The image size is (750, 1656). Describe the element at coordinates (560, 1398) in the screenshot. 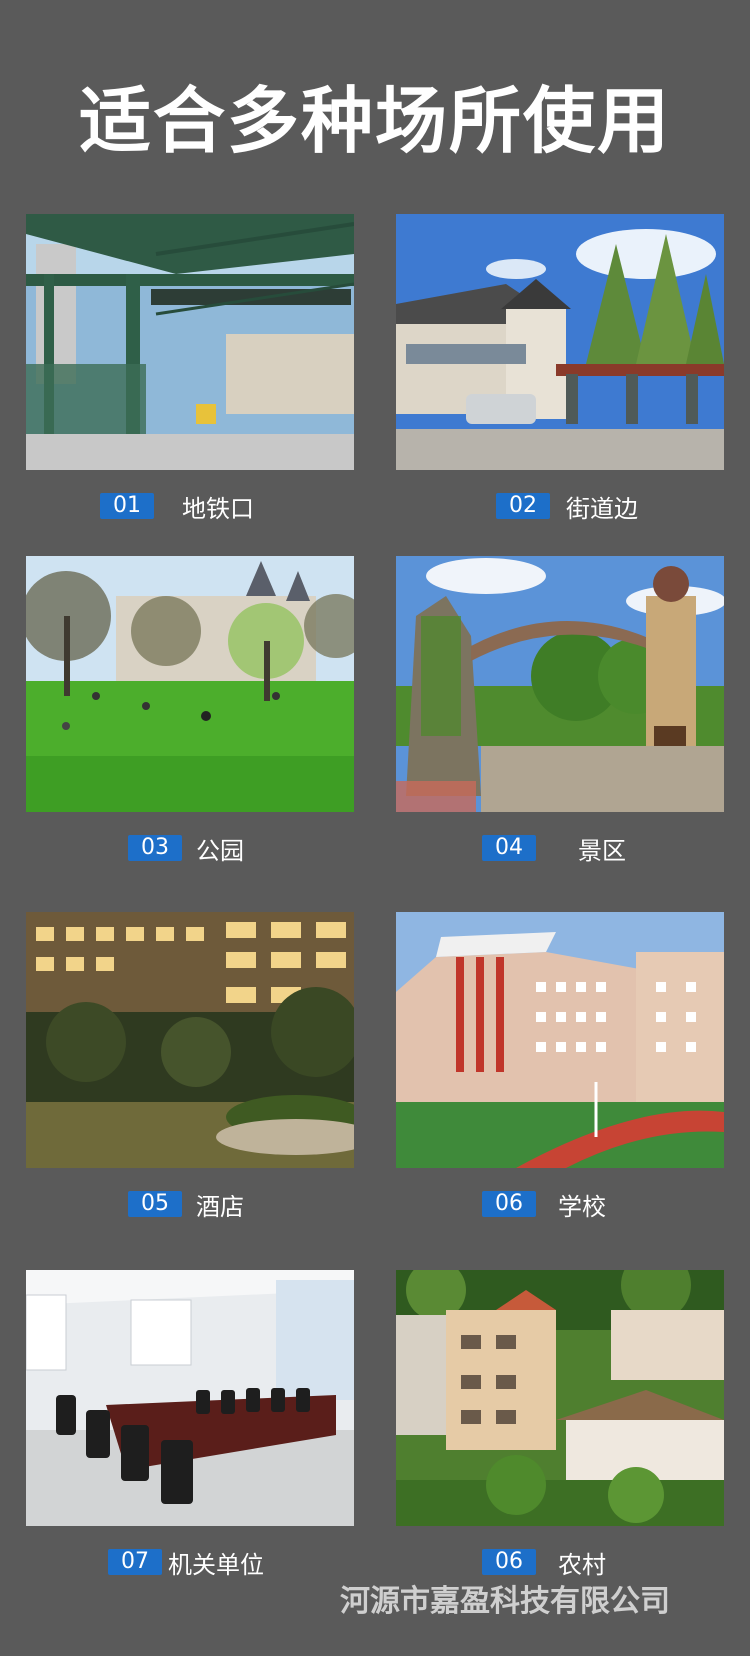

I see `village-houses-photo` at that location.